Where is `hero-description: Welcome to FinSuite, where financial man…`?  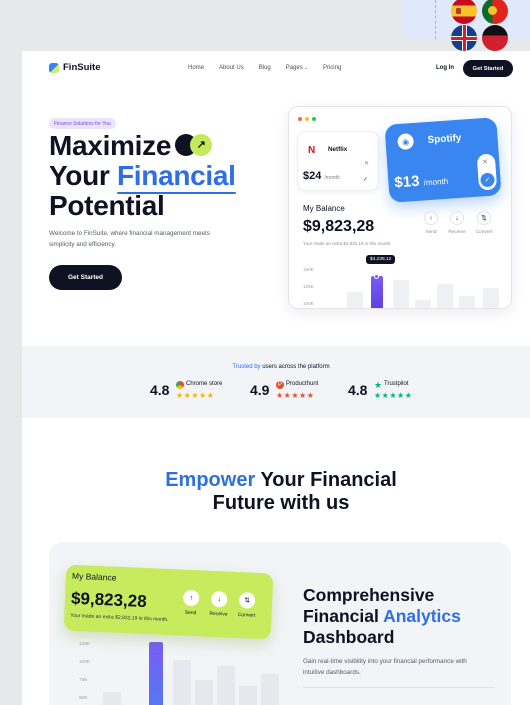 hero-description: Welcome to FinSuite, where financial man… is located at coordinates (129, 239).